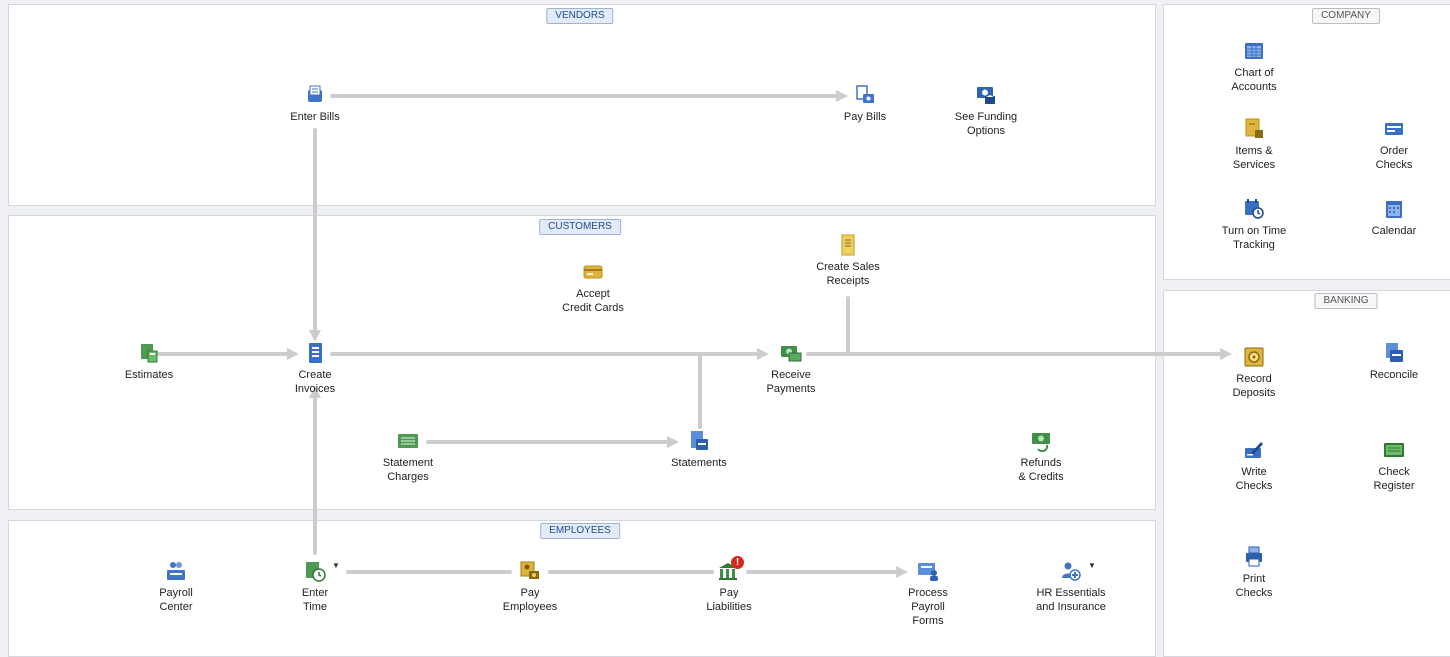 Image resolution: width=1450 pixels, height=657 pixels. What do you see at coordinates (1254, 556) in the screenshot?
I see `print-checks-icon` at bounding box center [1254, 556].